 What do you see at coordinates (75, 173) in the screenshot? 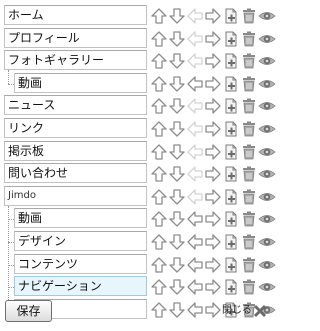
I see `page-title-field: 問い合わせ` at bounding box center [75, 173].